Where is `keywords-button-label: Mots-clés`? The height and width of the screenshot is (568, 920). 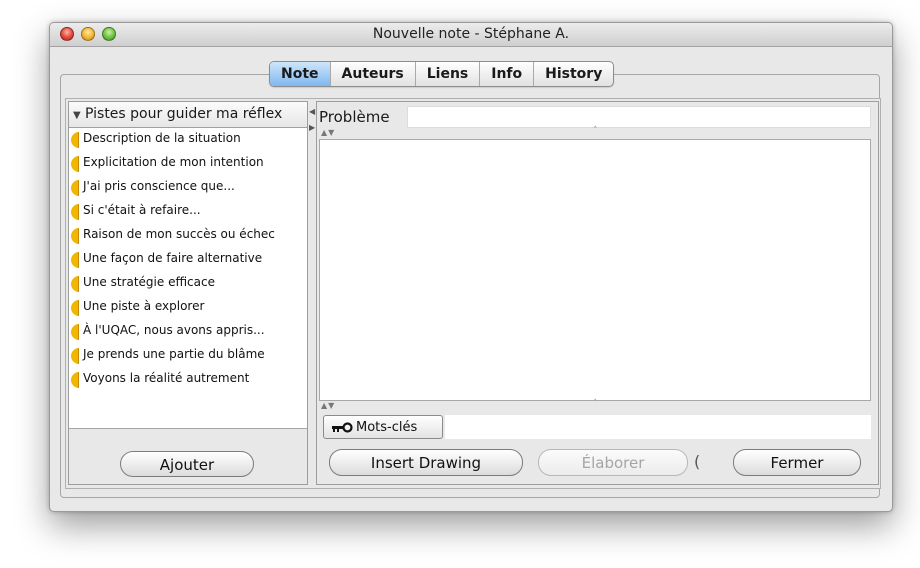
keywords-button-label: Mots-clés is located at coordinates (387, 427).